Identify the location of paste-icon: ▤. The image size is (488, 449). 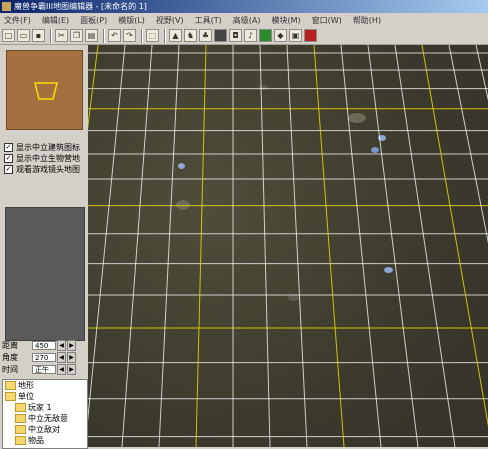
(91, 35).